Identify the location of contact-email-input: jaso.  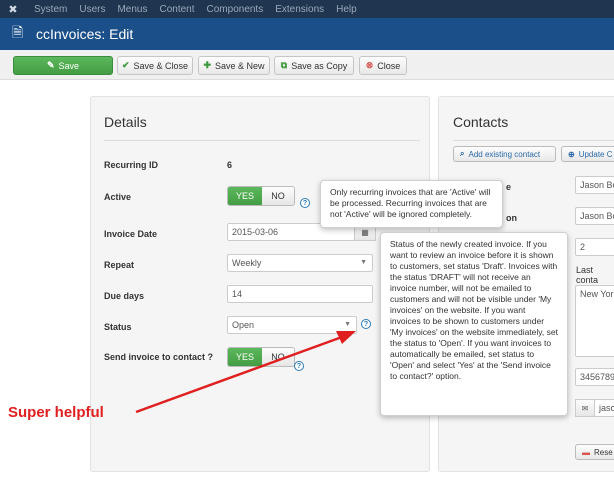
(604, 408).